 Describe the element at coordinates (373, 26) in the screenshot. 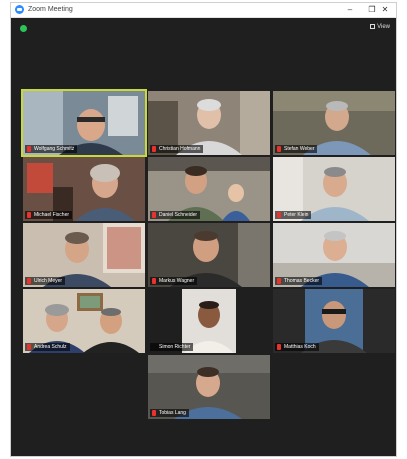

I see `grid-icon` at that location.